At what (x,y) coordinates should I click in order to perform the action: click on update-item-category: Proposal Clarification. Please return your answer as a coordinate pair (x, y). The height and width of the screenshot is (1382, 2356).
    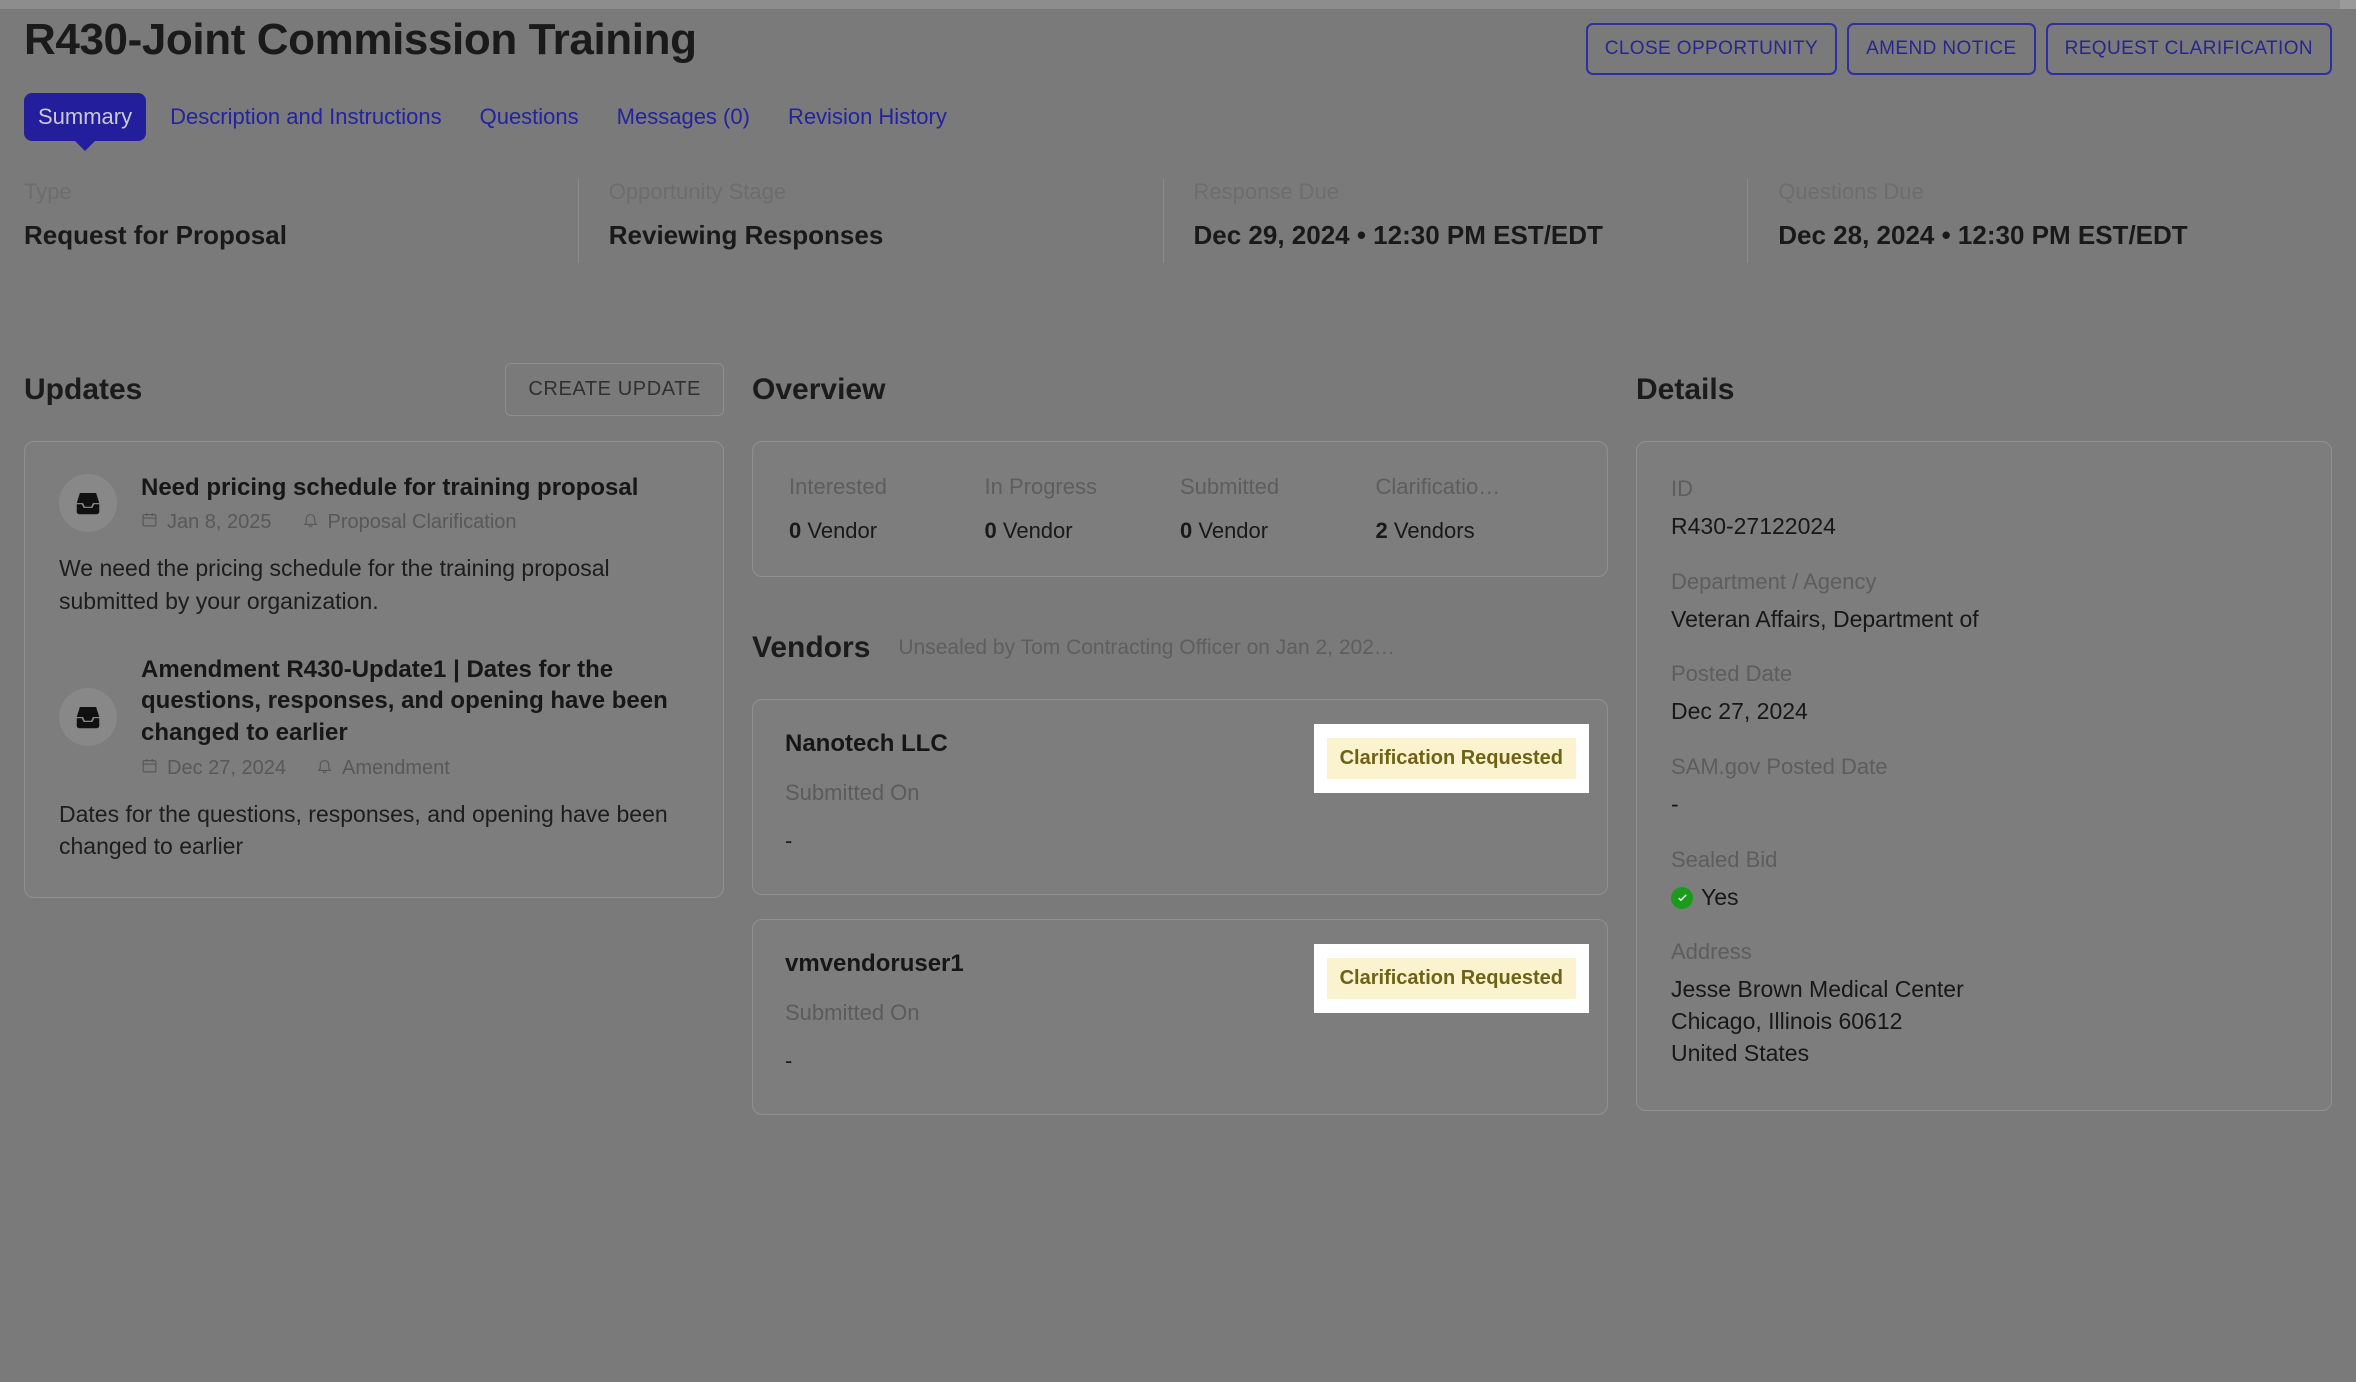
    Looking at the image, I should click on (422, 522).